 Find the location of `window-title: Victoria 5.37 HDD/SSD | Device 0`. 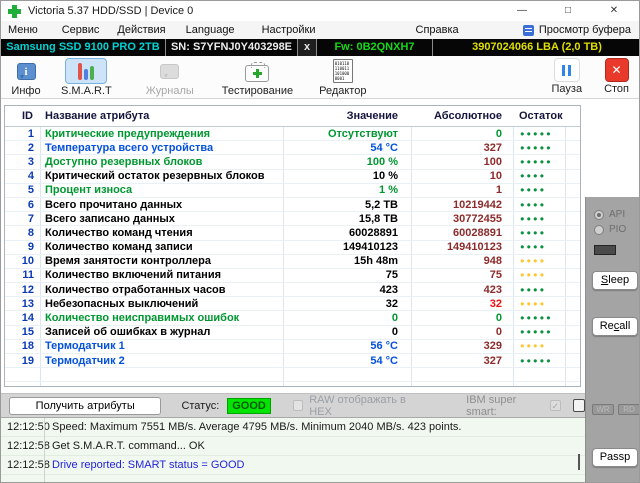

window-title: Victoria 5.37 HDD/SSD | Device 0 is located at coordinates (111, 11).